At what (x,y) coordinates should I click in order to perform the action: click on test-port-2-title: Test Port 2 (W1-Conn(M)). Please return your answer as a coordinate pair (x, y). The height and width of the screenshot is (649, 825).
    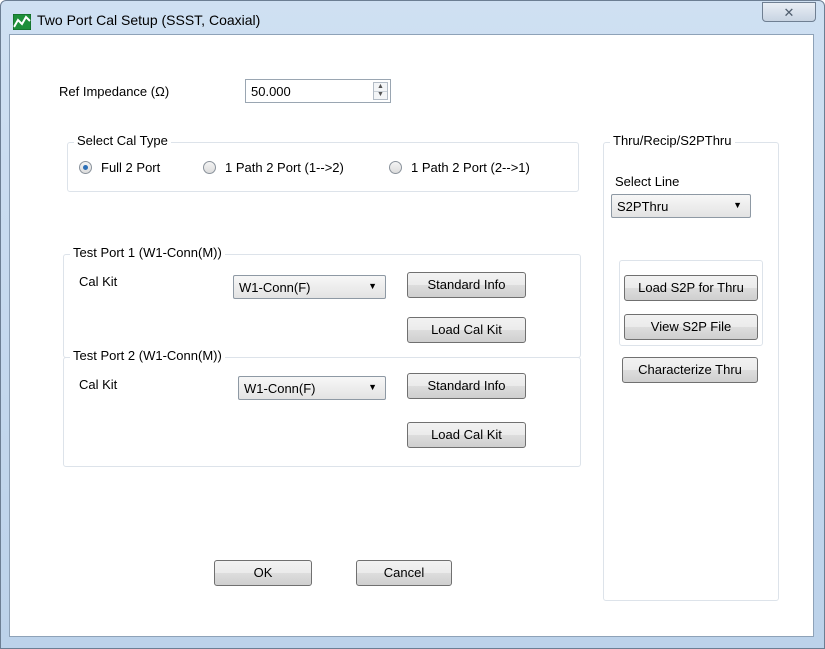
    Looking at the image, I should click on (147, 355).